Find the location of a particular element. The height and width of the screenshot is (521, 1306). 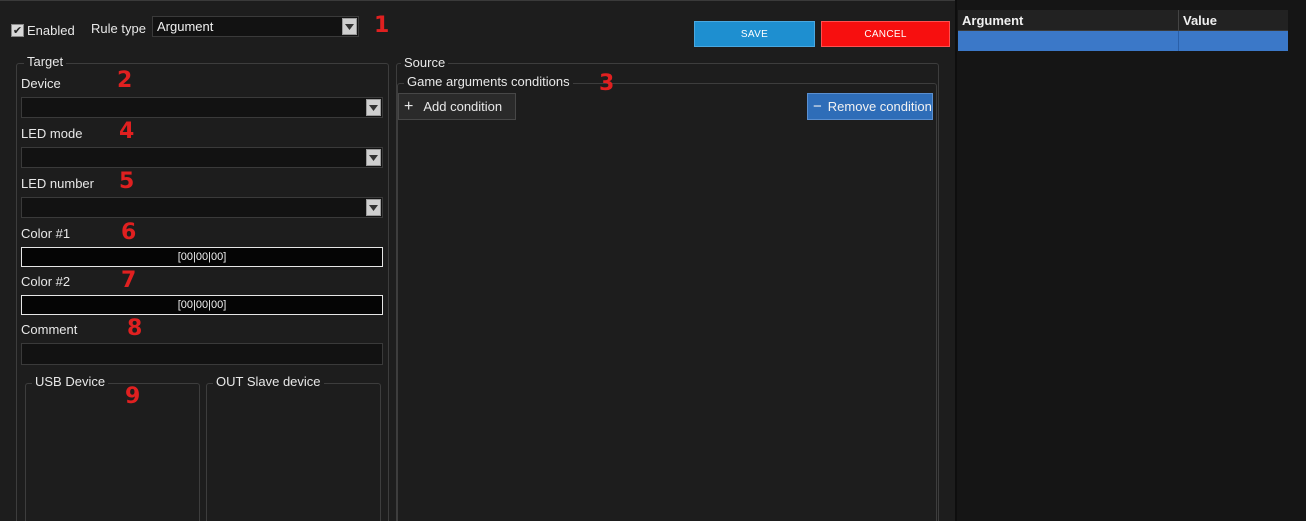

color2-field: [00|00|00] is located at coordinates (202, 305).